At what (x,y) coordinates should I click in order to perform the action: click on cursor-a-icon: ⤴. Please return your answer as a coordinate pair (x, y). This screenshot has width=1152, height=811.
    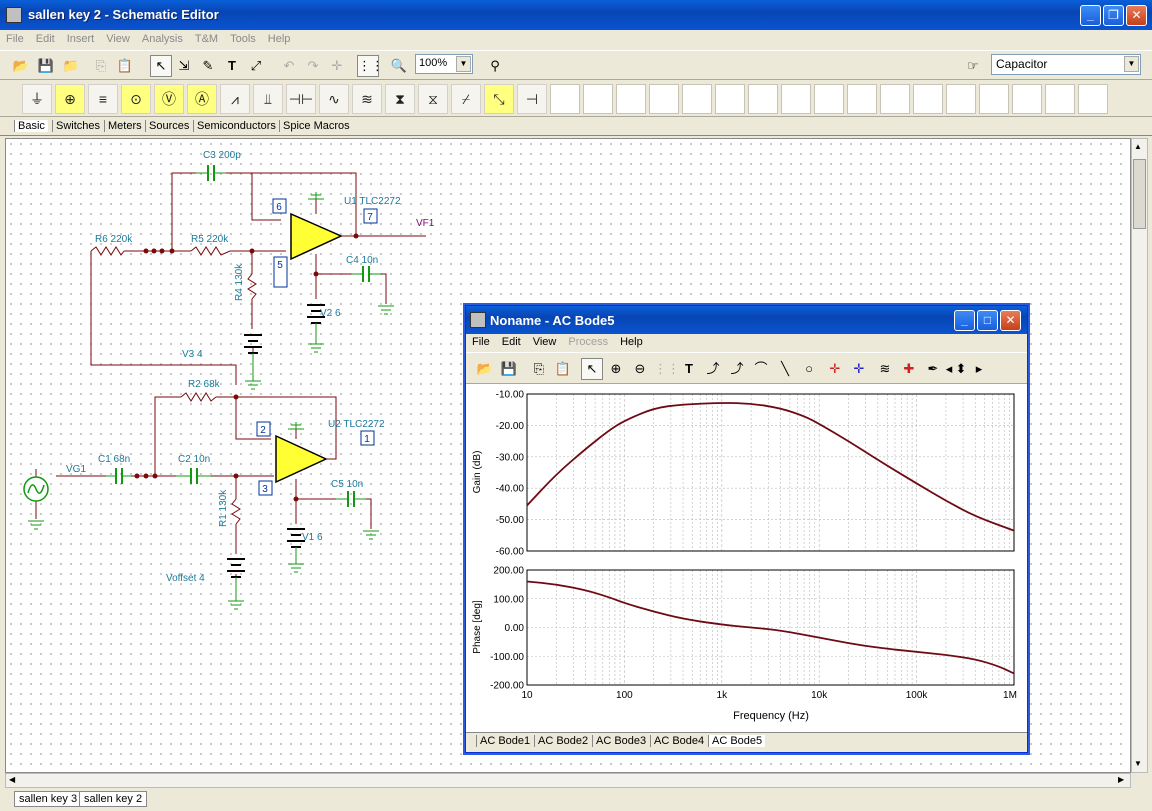
    Looking at the image, I should click on (713, 369).